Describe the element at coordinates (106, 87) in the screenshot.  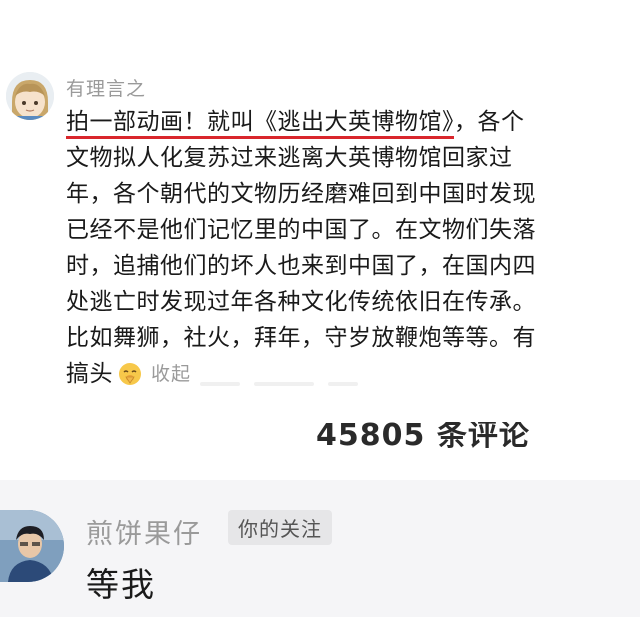
I see `comment-username: 有理言之` at that location.